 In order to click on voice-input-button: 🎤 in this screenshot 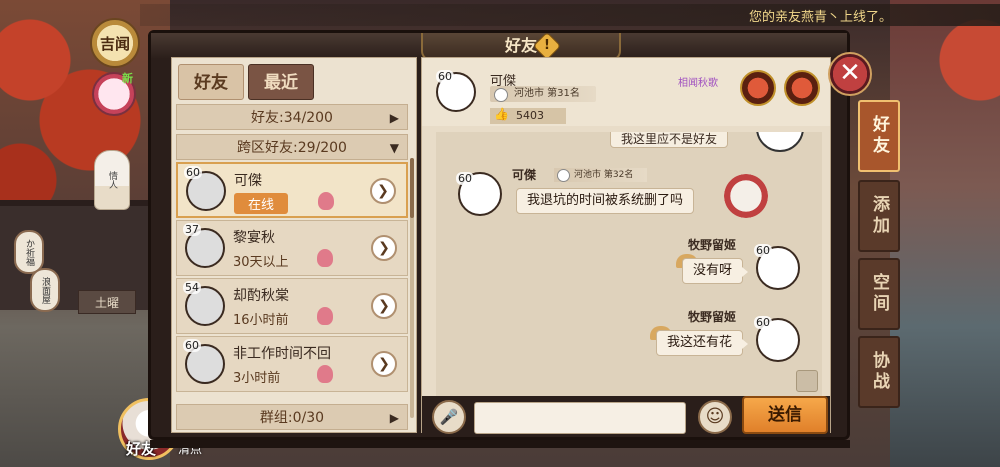, I will do `click(449, 417)`.